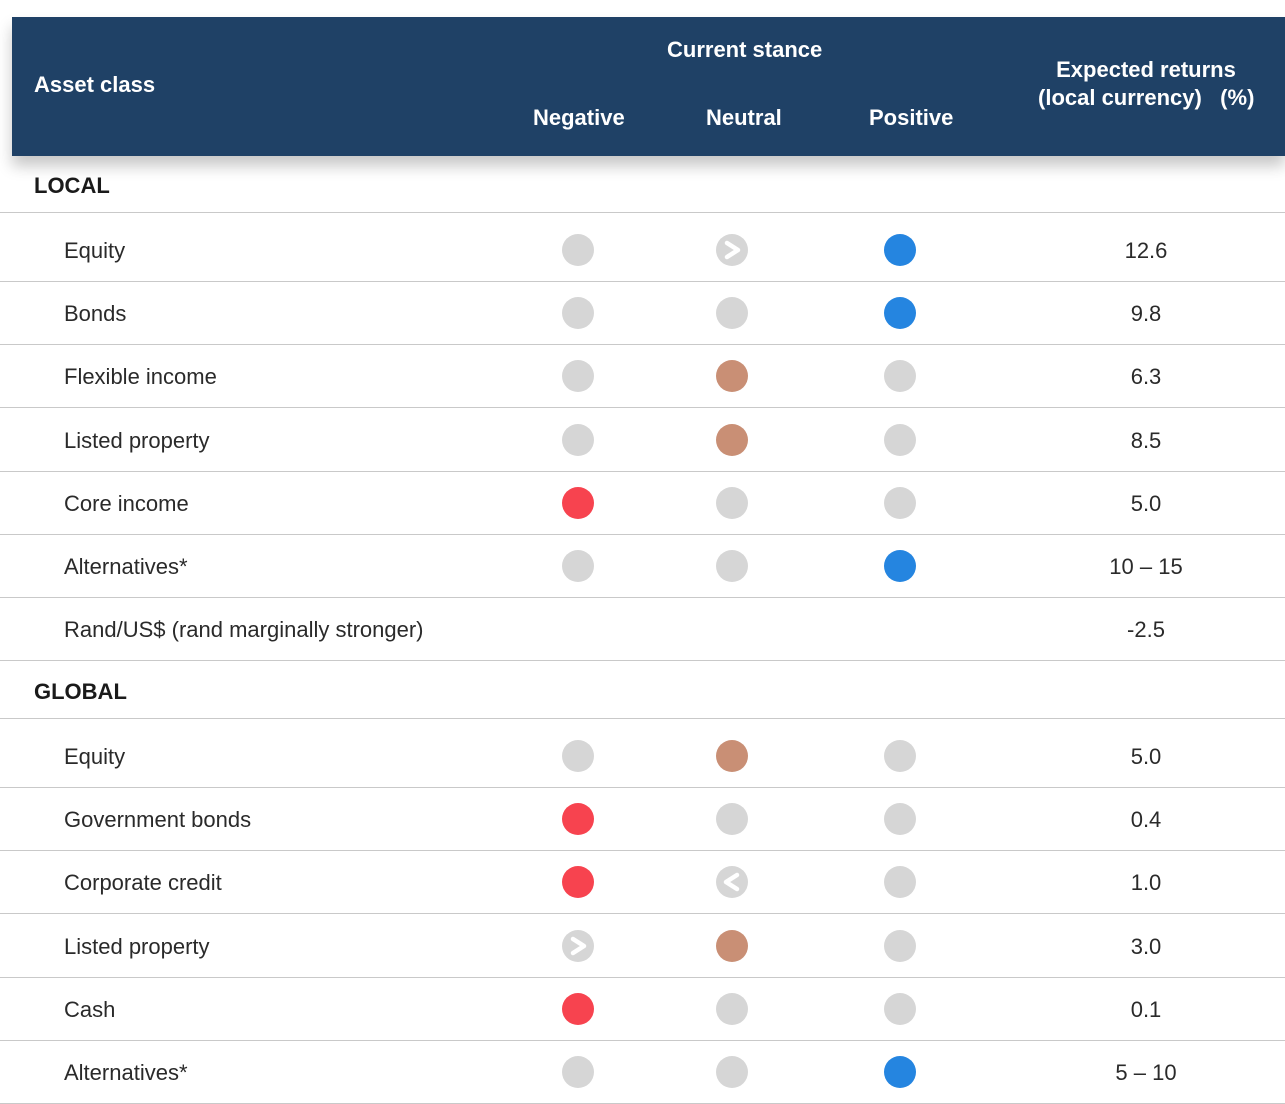  I want to click on expected-return-value: 5 – 10, so click(1146, 1072).